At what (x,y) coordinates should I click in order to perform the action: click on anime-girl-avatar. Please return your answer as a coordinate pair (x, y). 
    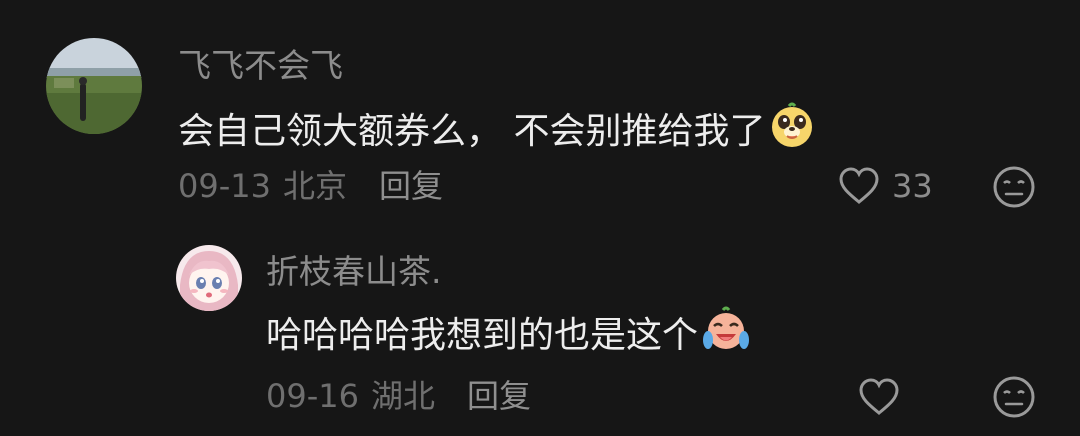
    Looking at the image, I should click on (209, 278).